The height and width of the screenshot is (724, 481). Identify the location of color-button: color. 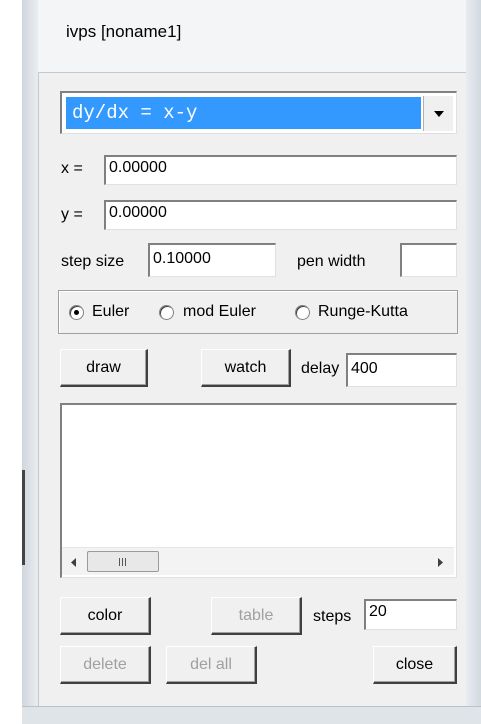
(105, 616).